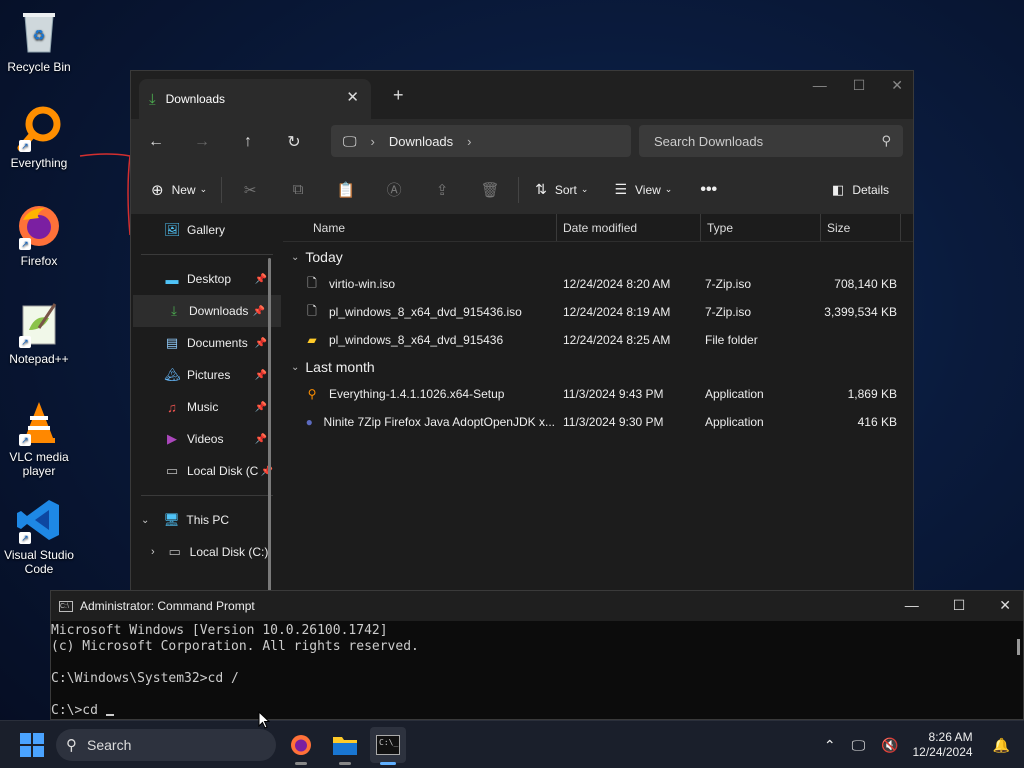 This screenshot has width=1024, height=768. What do you see at coordinates (561, 189) in the screenshot?
I see `sort-button: ⇅ Sort ⌄` at bounding box center [561, 189].